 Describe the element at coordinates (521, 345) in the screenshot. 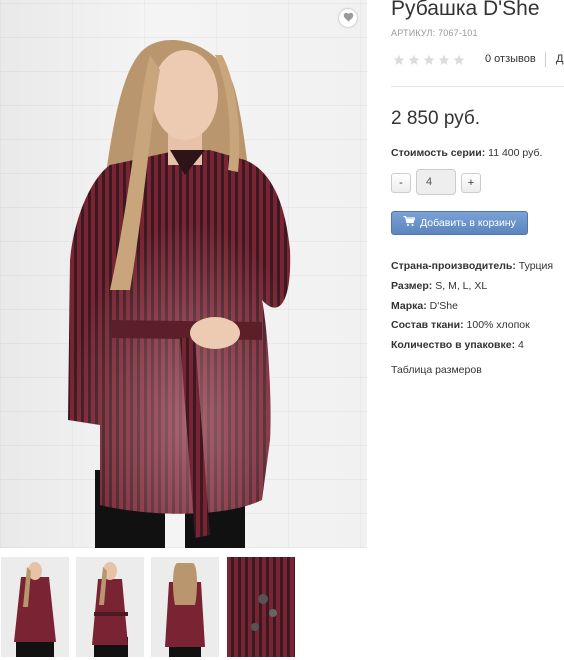

I see `attribute-value: 4` at that location.